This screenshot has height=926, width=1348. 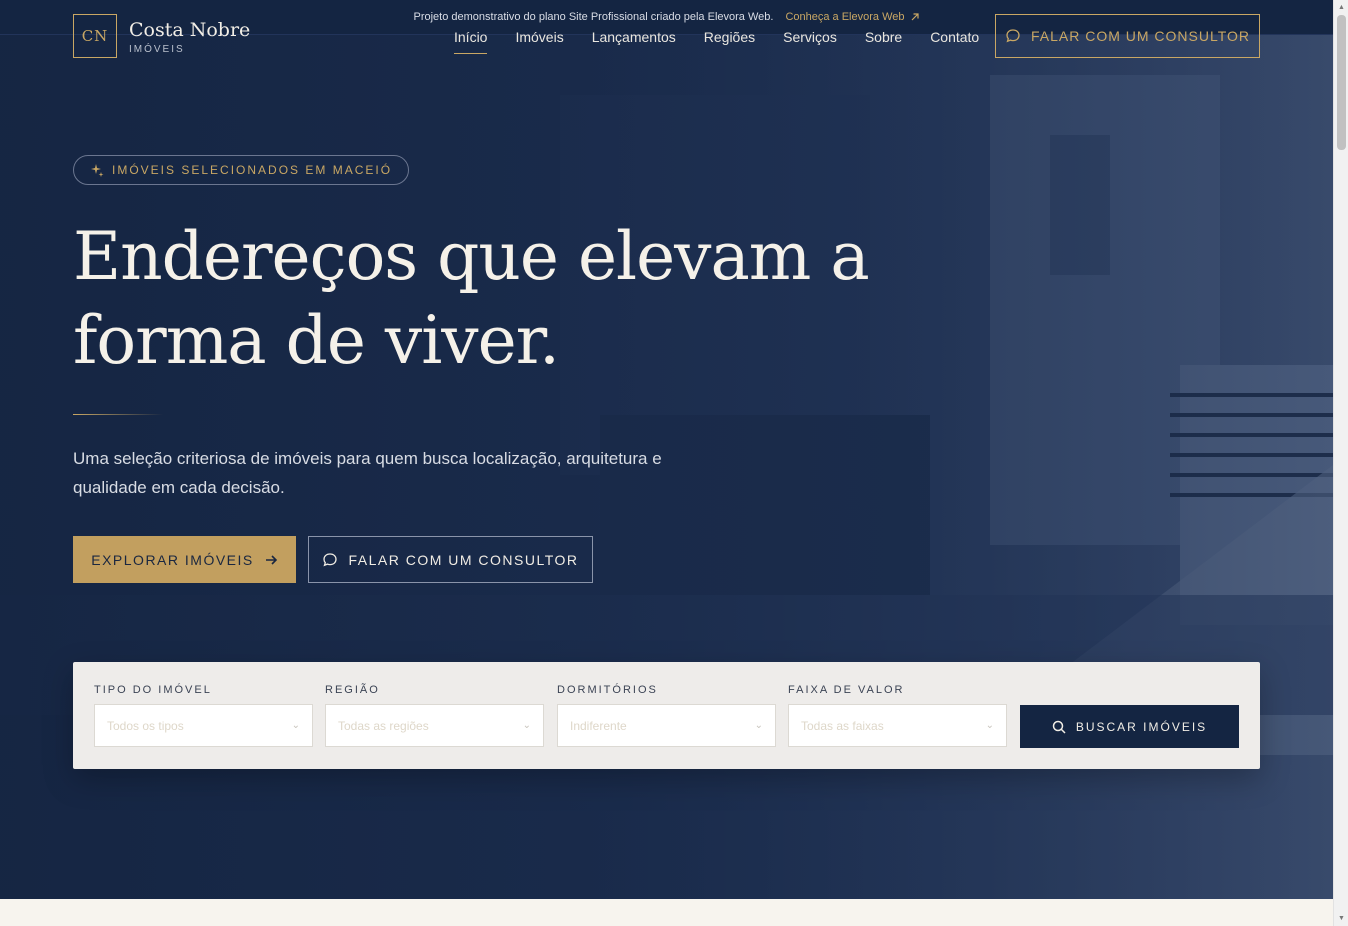 What do you see at coordinates (729, 37) in the screenshot?
I see `nav-item-regioes: Regiões` at bounding box center [729, 37].